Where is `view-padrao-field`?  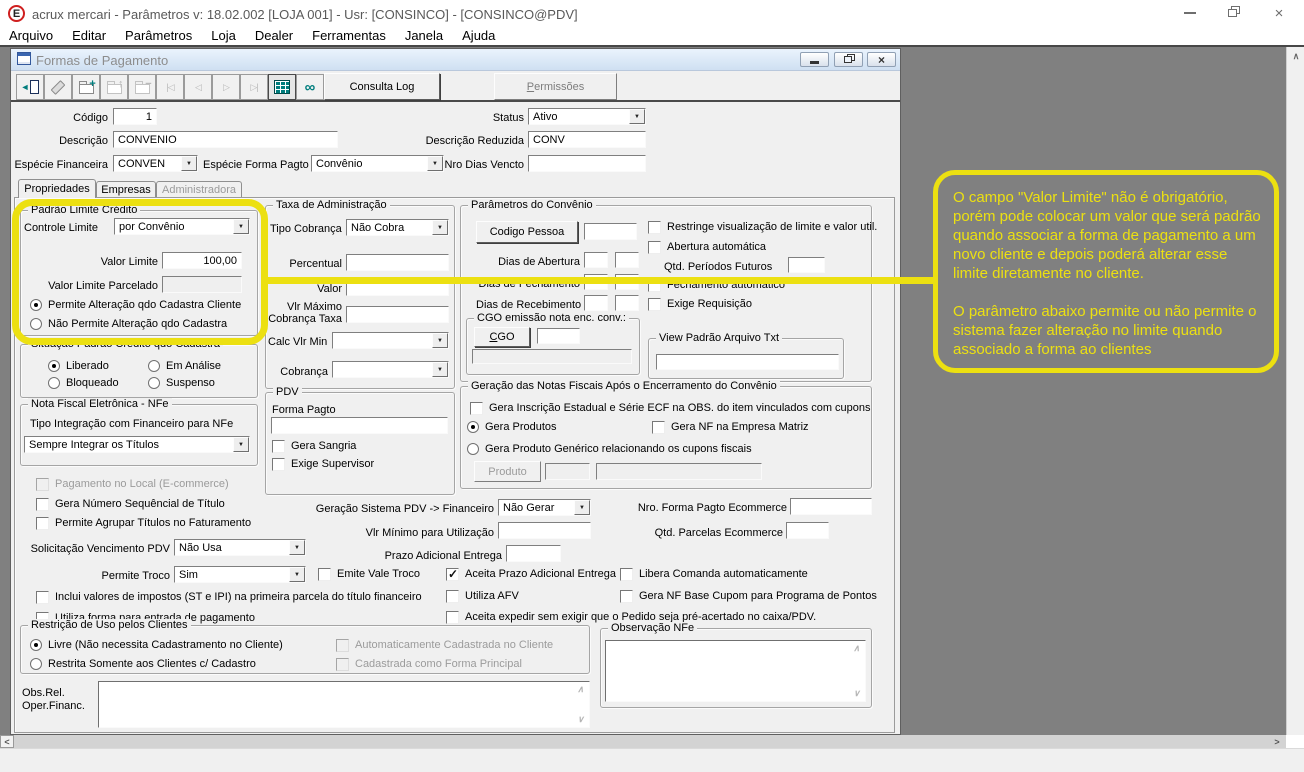
view-padrao-field is located at coordinates (747, 362).